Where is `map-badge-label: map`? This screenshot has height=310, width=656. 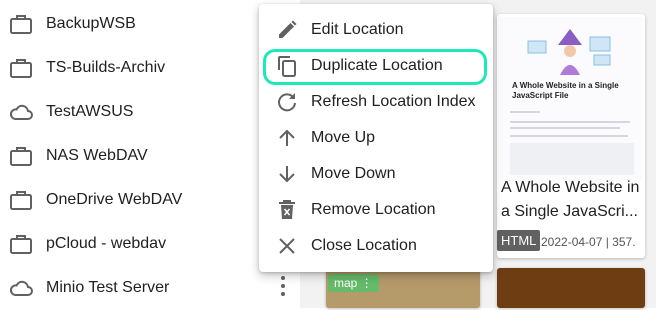
map-badge-label: map is located at coordinates (346, 283).